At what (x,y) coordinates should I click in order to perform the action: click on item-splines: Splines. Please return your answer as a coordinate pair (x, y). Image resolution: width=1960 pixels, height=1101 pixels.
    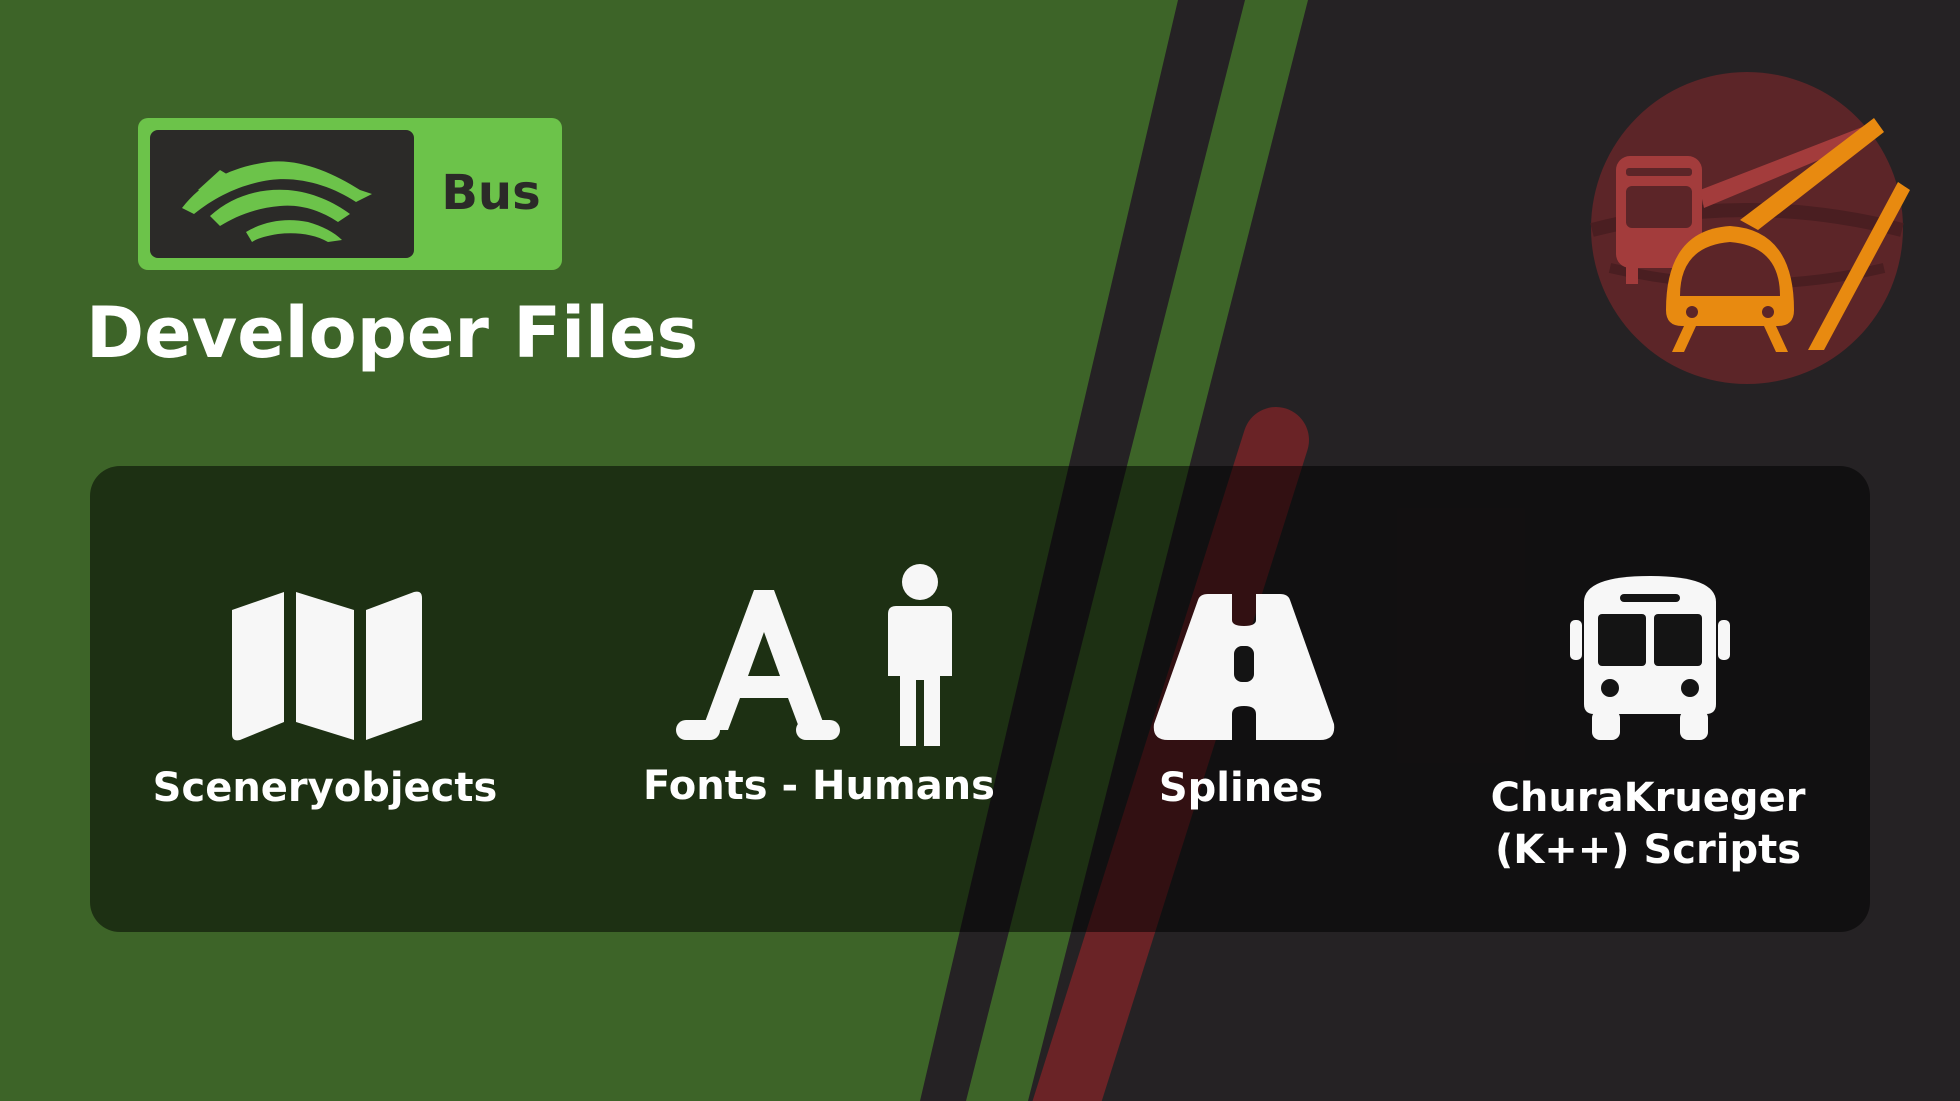
    Looking at the image, I should click on (1241, 720).